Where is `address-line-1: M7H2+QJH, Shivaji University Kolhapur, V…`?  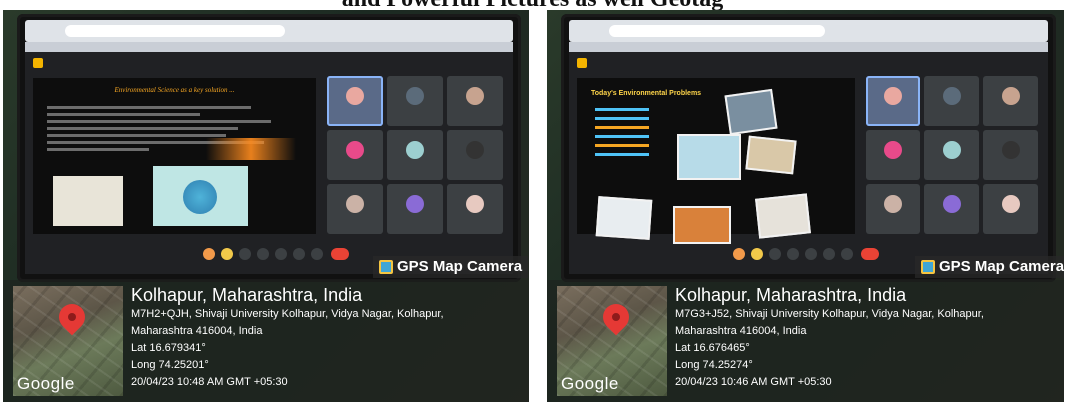
address-line-1: M7H2+QJH, Shivaji University Kolhapur, V… is located at coordinates (287, 314).